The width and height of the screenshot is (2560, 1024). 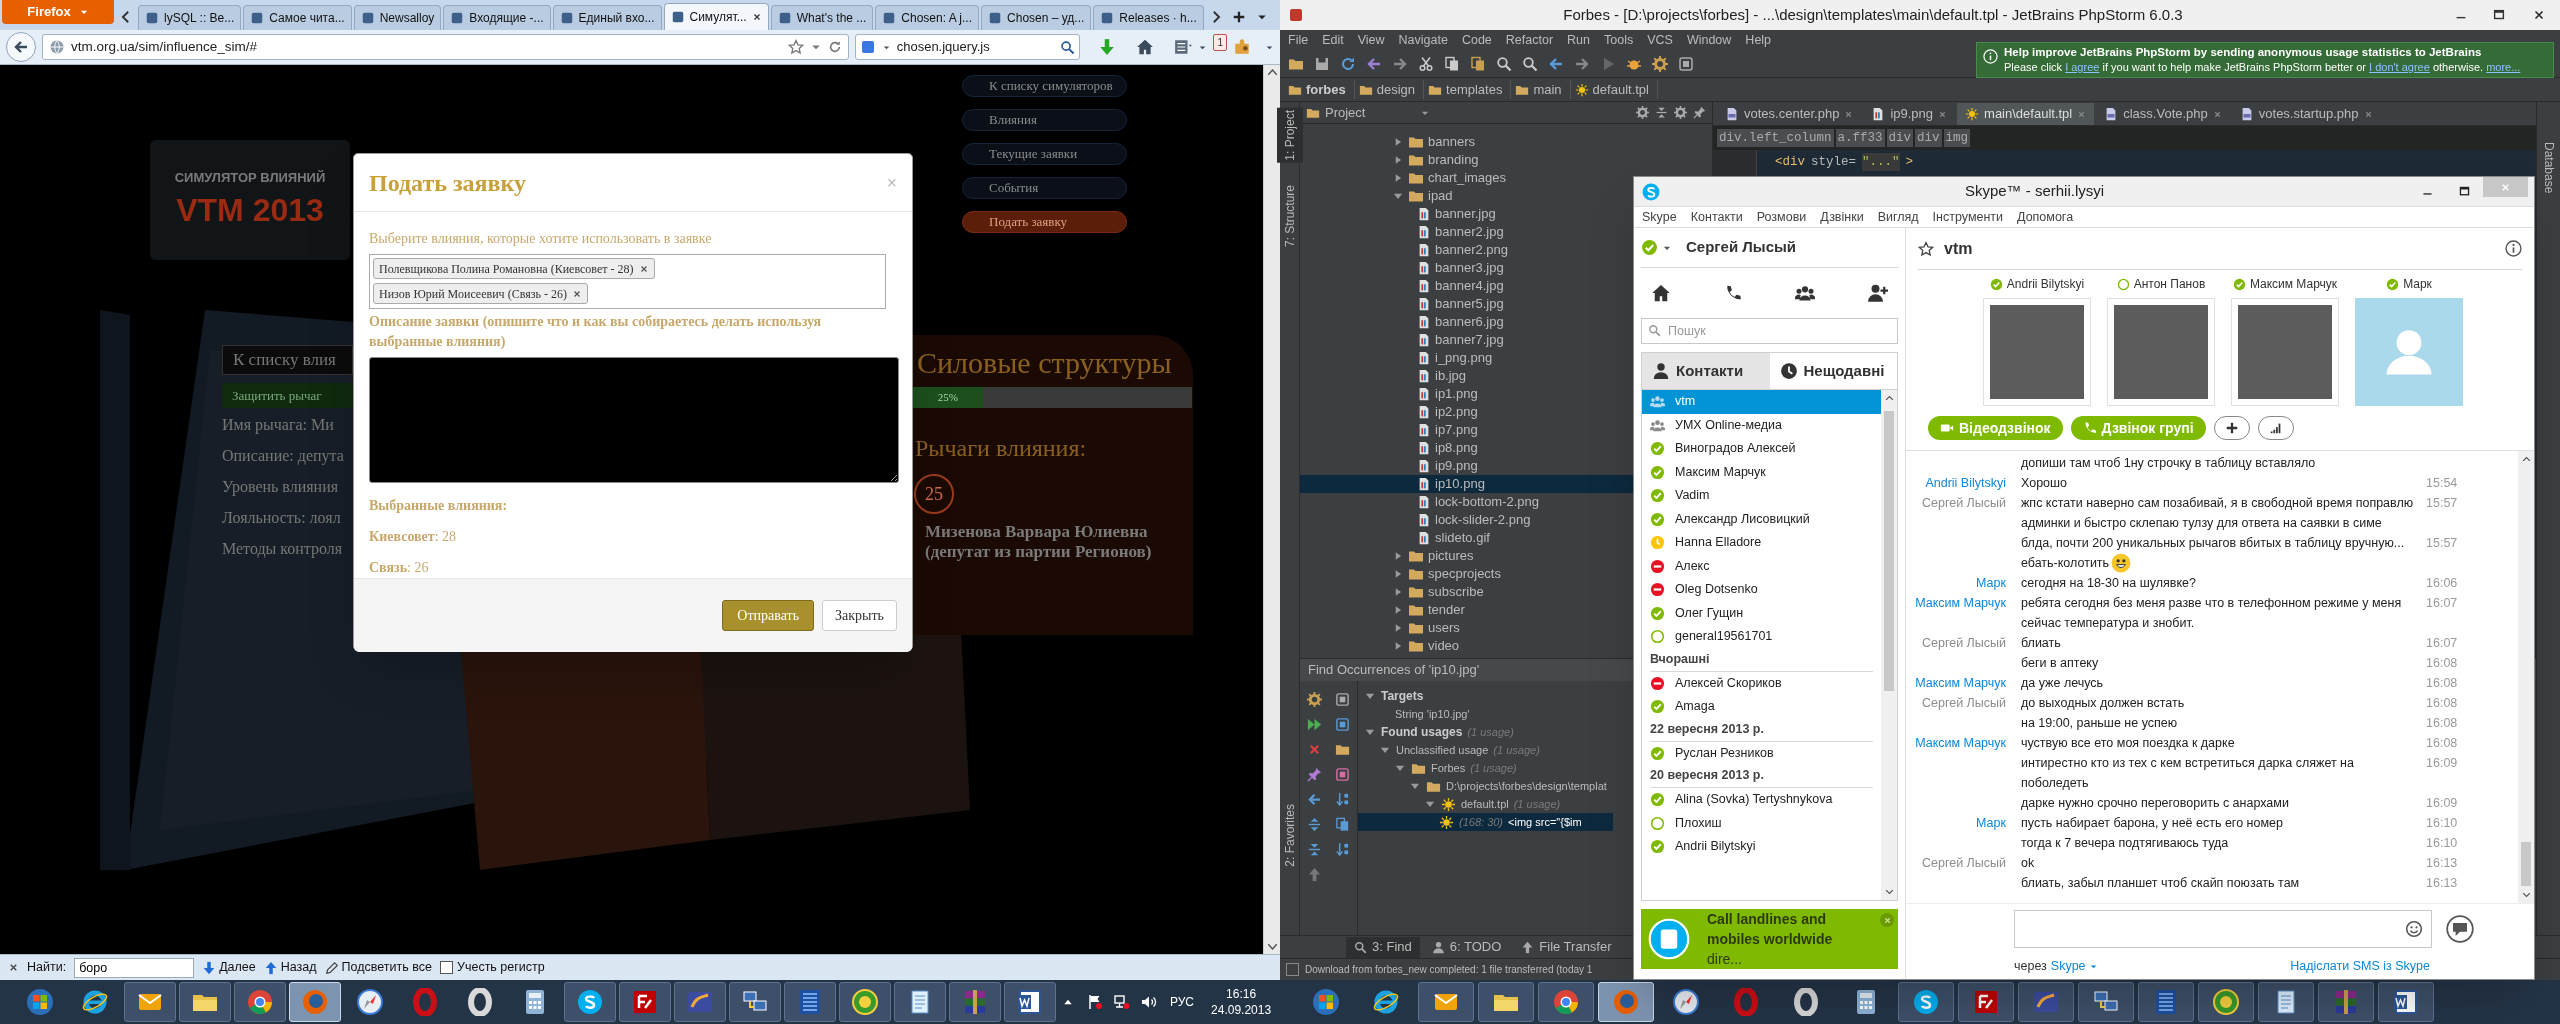 What do you see at coordinates (1044, 188) in the screenshot?
I see `nav-link: События` at bounding box center [1044, 188].